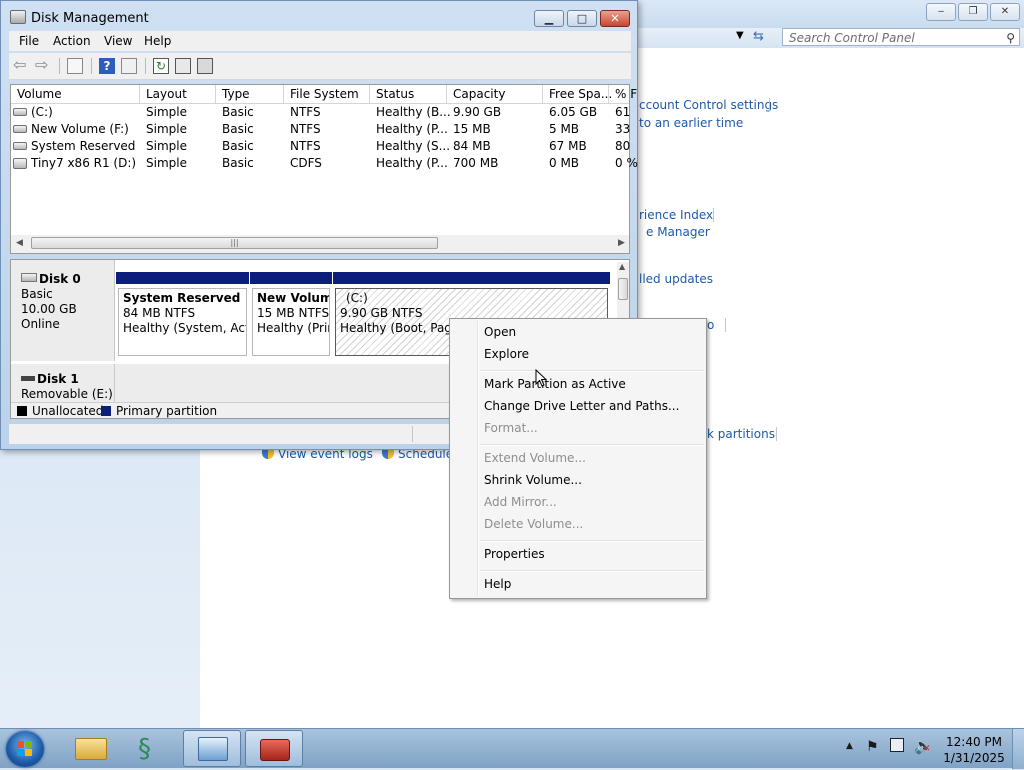 This screenshot has height=770, width=1024. Describe the element at coordinates (974, 750) in the screenshot. I see `clock: 12:40 PM 1/31/2025` at that location.